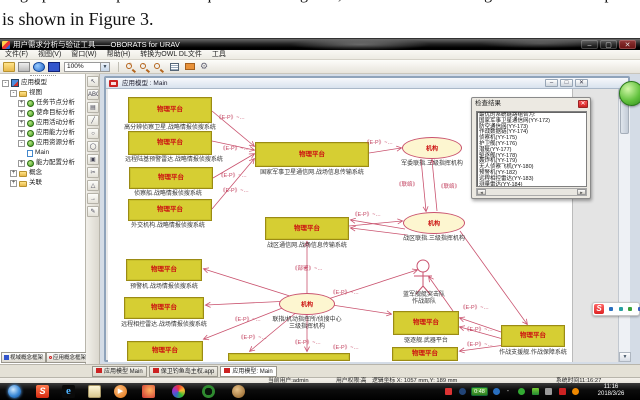 The height and width of the screenshot is (400, 640). I want to click on tray-info-icon, so click(497, 391).